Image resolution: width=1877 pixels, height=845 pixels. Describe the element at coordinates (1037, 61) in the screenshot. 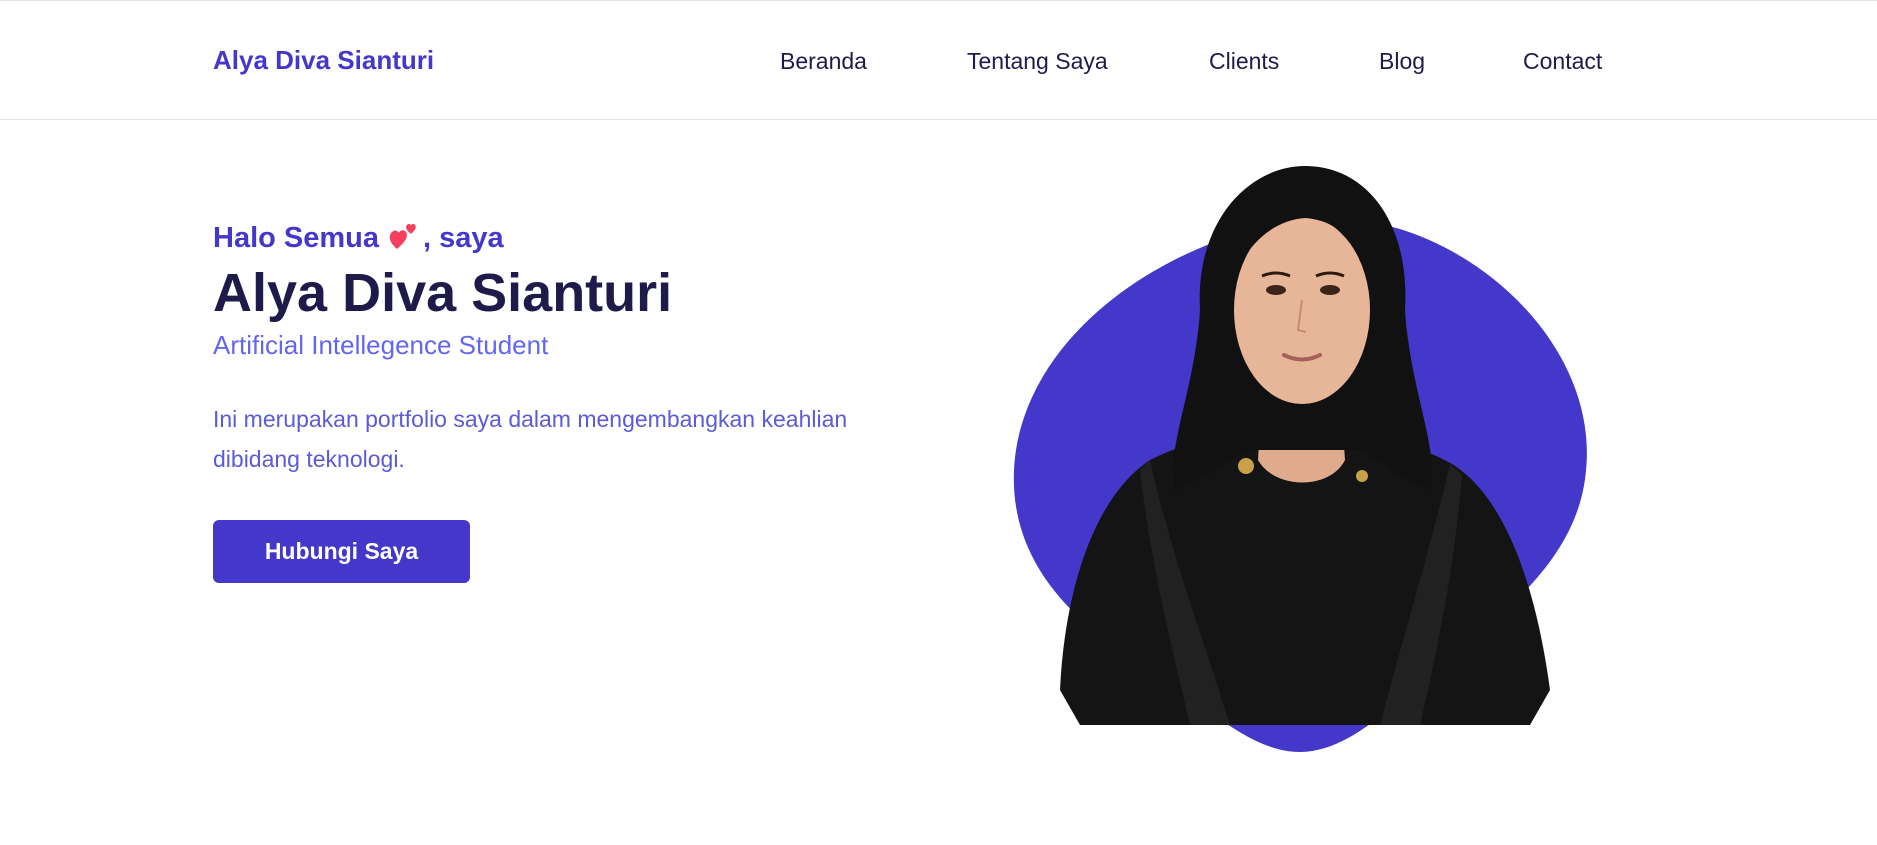

I see `nav-link-tentang-saya: Tentang Saya` at that location.